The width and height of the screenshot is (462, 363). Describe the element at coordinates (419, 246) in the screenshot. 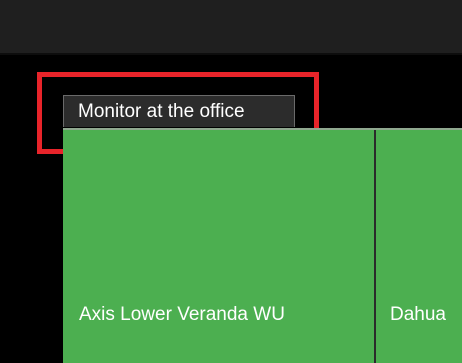

I see `camera-tile-dahua: Dahua` at that location.